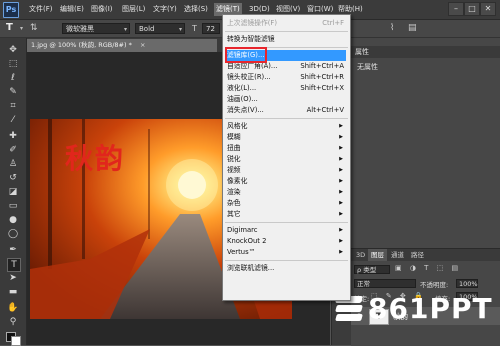 The width and height of the screenshot is (500, 346). I want to click on menu-item-shortcut: Ctrl+F, so click(333, 23).